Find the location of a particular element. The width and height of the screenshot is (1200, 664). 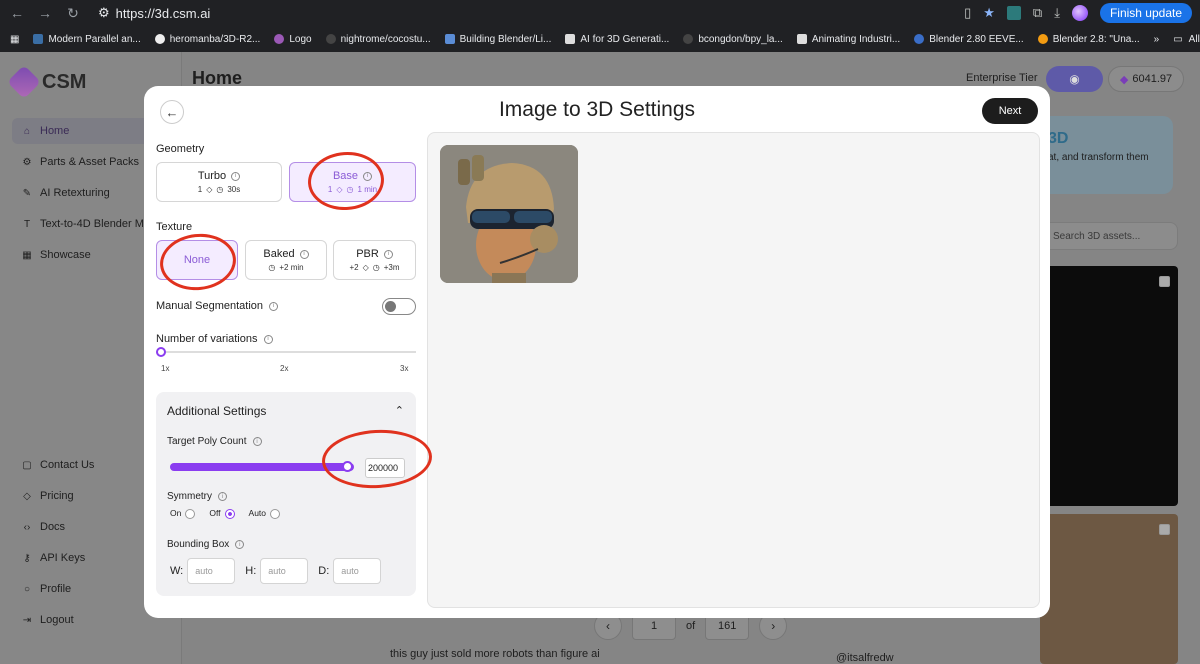

feed-post-user: @itsalfredw is located at coordinates (865, 658).